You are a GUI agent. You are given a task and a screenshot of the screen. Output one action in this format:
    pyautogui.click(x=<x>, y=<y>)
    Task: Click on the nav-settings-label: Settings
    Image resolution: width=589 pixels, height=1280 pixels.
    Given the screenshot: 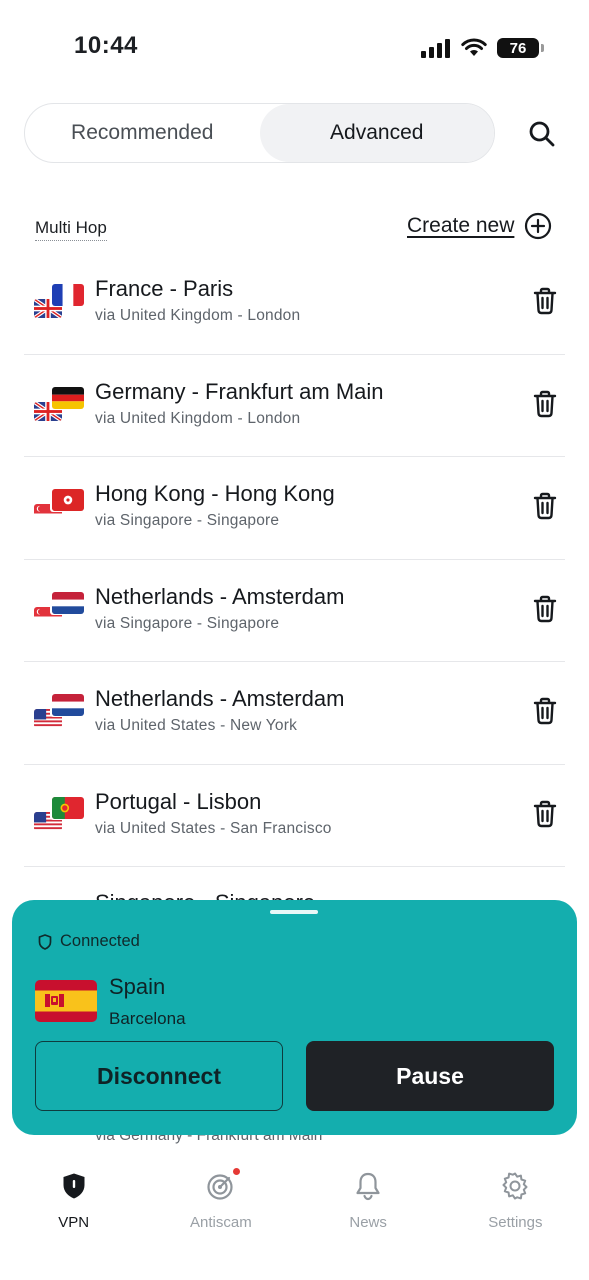 What is the action you would take?
    pyautogui.click(x=515, y=1222)
    